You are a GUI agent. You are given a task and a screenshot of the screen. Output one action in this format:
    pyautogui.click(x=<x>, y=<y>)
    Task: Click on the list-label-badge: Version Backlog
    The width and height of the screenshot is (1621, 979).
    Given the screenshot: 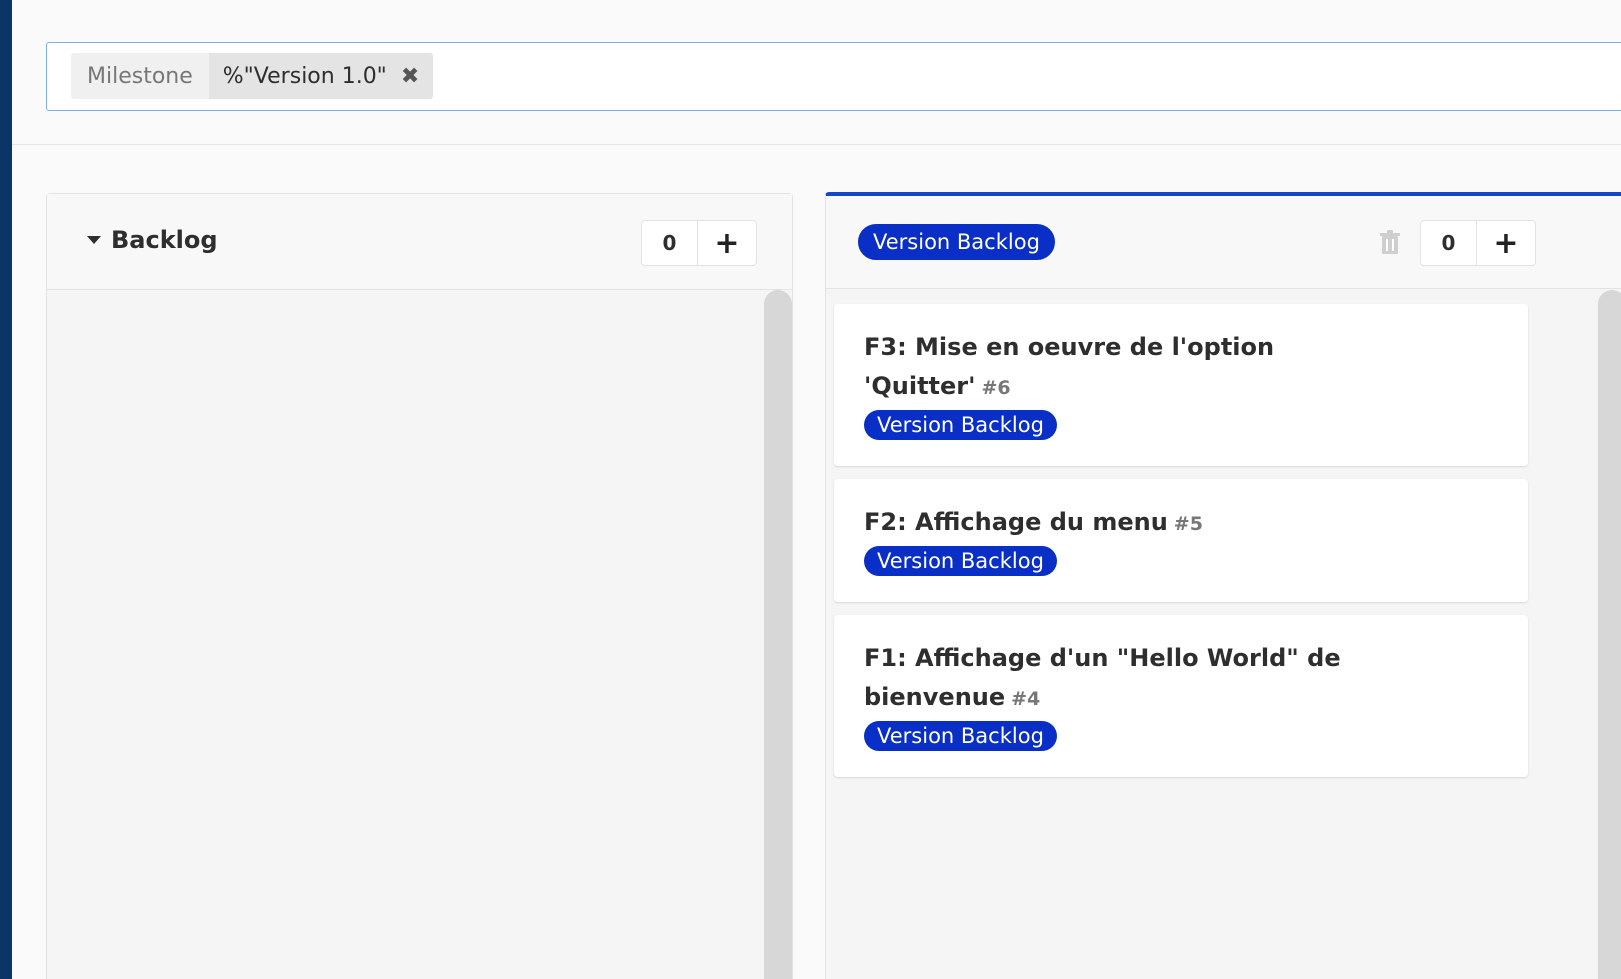 What is the action you would take?
    pyautogui.click(x=956, y=242)
    